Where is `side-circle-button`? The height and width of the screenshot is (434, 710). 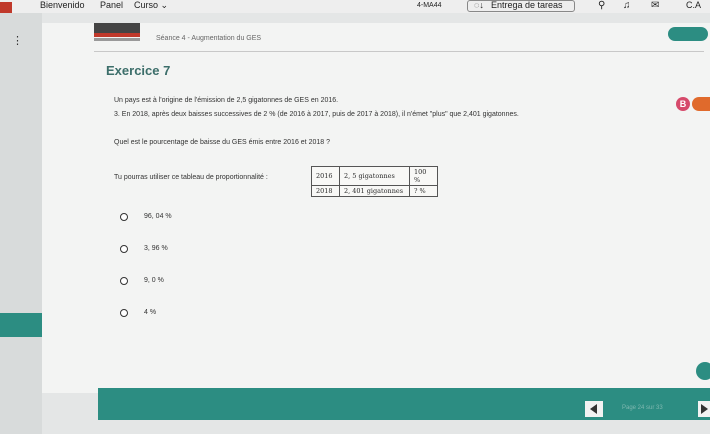 side-circle-button is located at coordinates (703, 371).